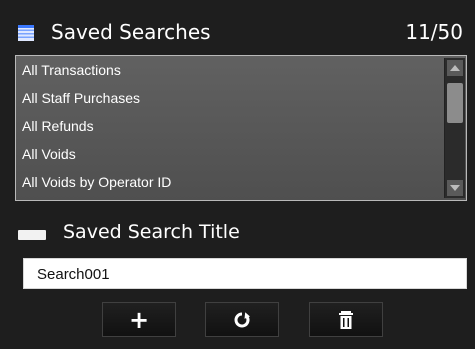 This screenshot has height=349, width=475. I want to click on add-button: +, so click(139, 319).